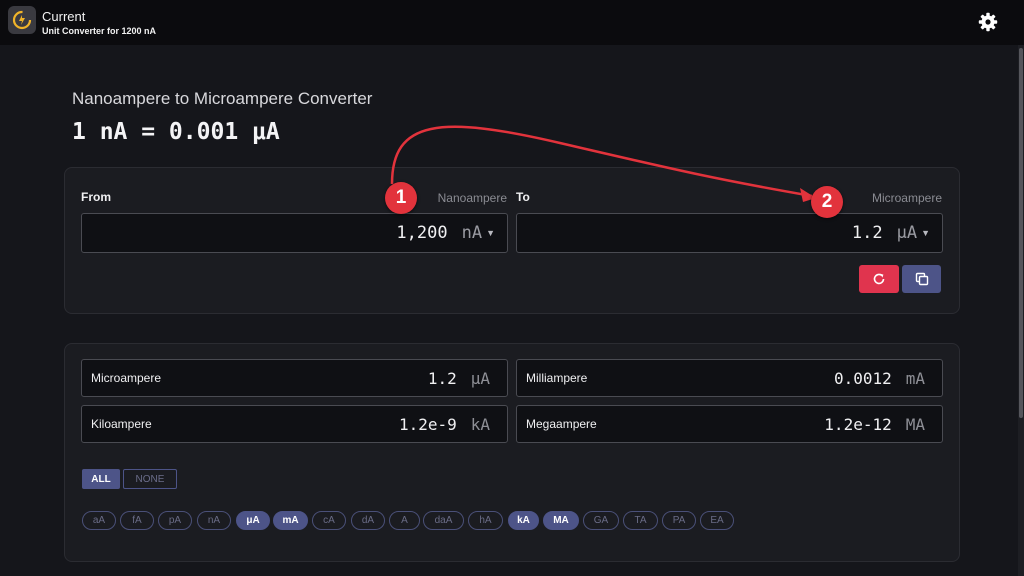 The height and width of the screenshot is (576, 1024). What do you see at coordinates (99, 31) in the screenshot?
I see `app-subtitle: Unit Converter for 1200 nA` at bounding box center [99, 31].